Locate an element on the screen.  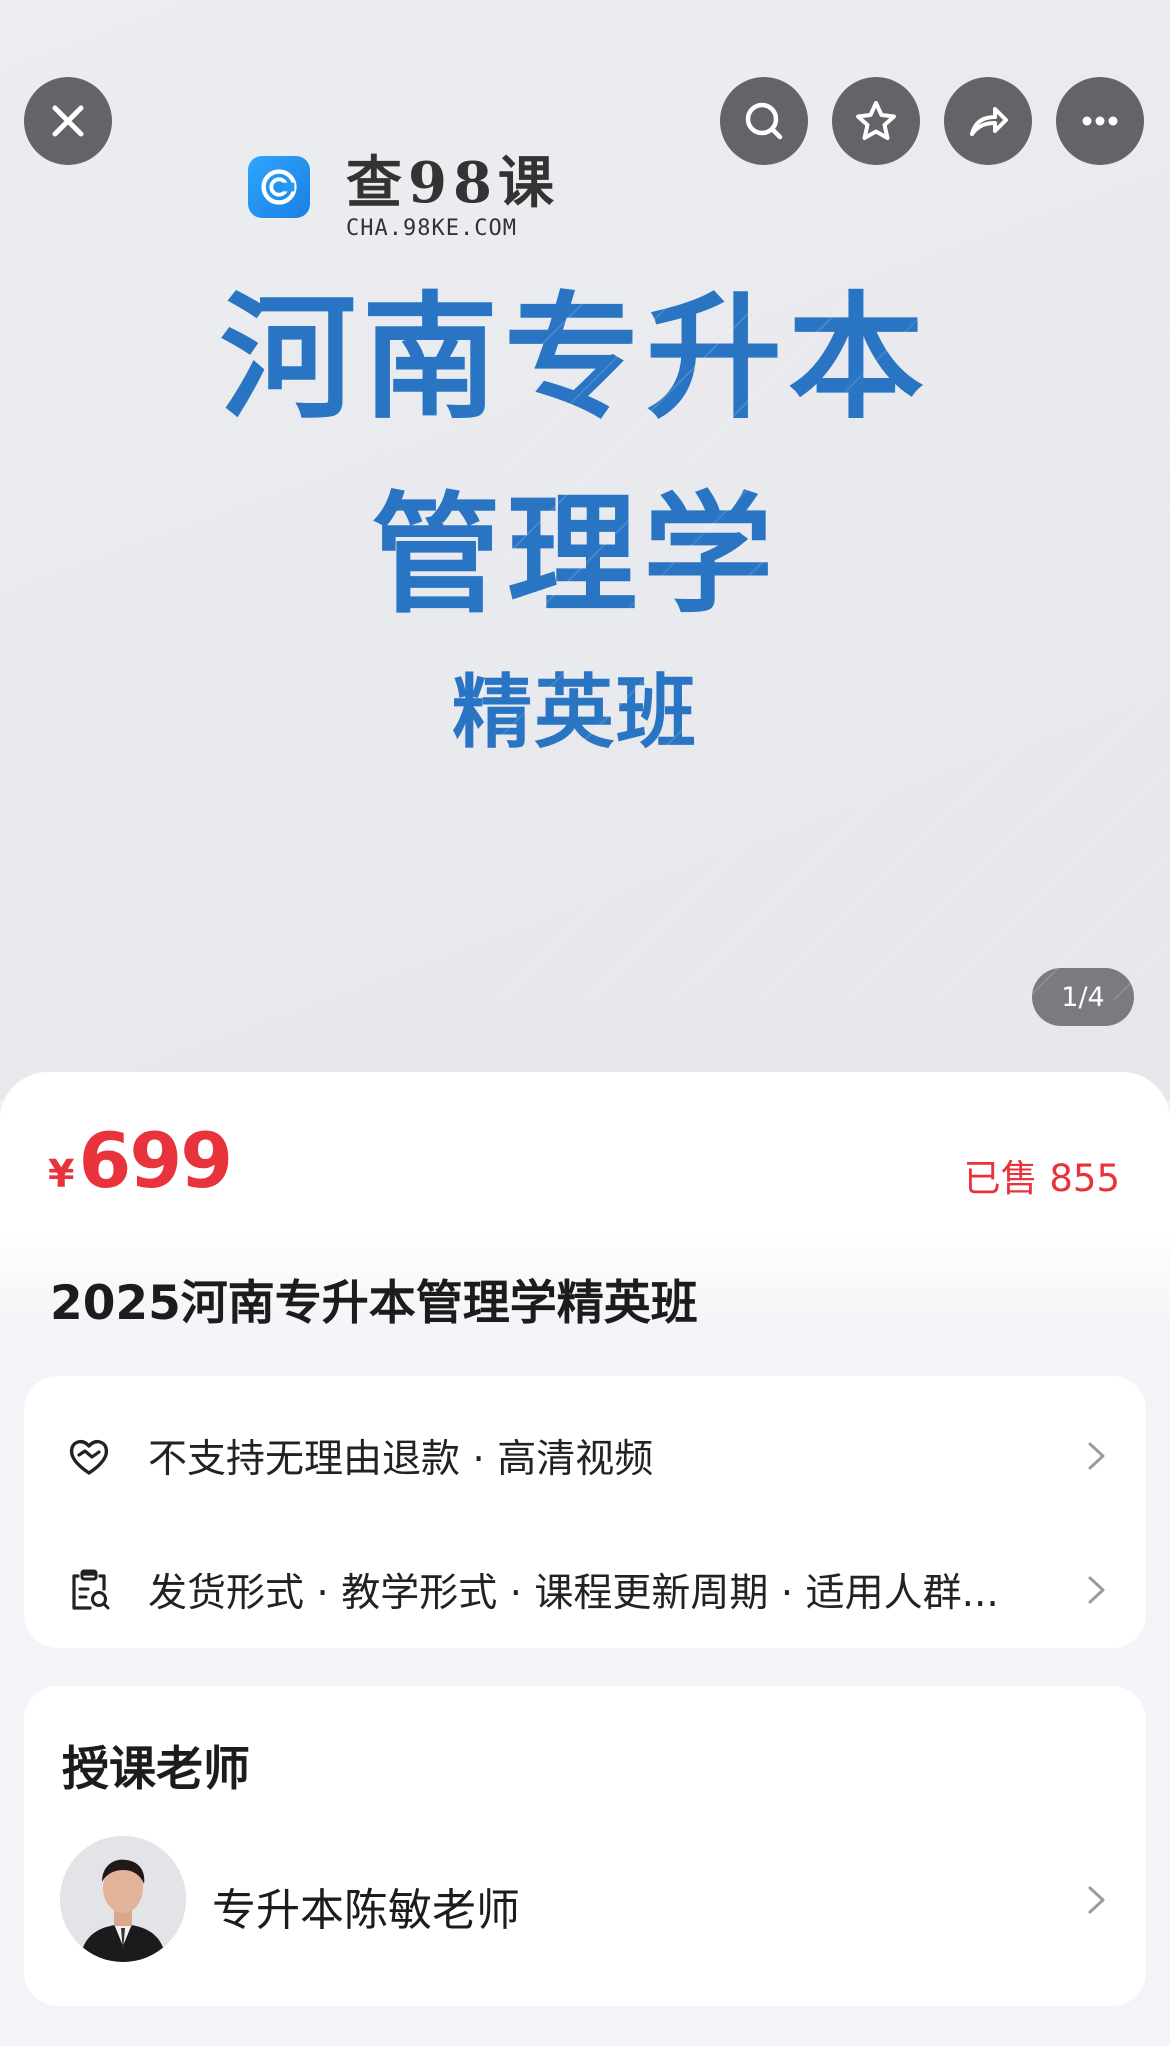
cover-title-line-2: 管理学 is located at coordinates (574, 555).